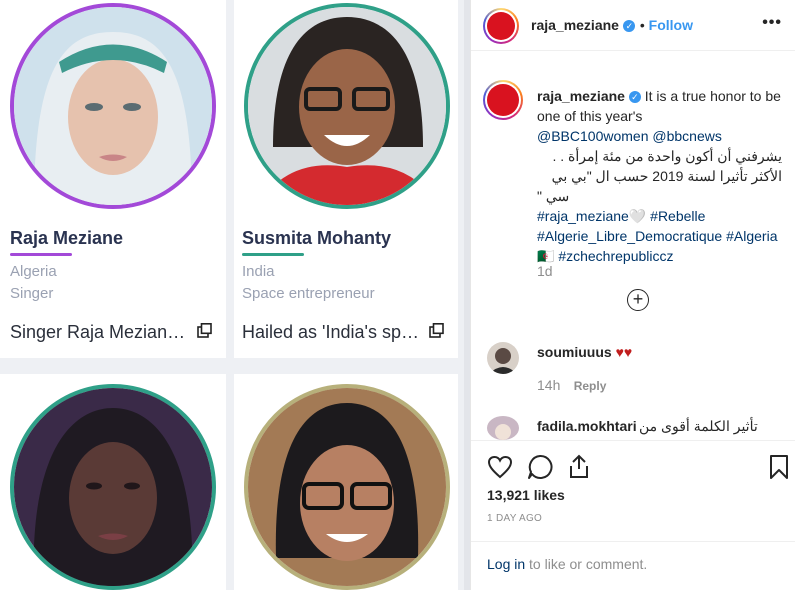 The image size is (795, 591). I want to click on avatar-susmita-mohanty, so click(347, 106).